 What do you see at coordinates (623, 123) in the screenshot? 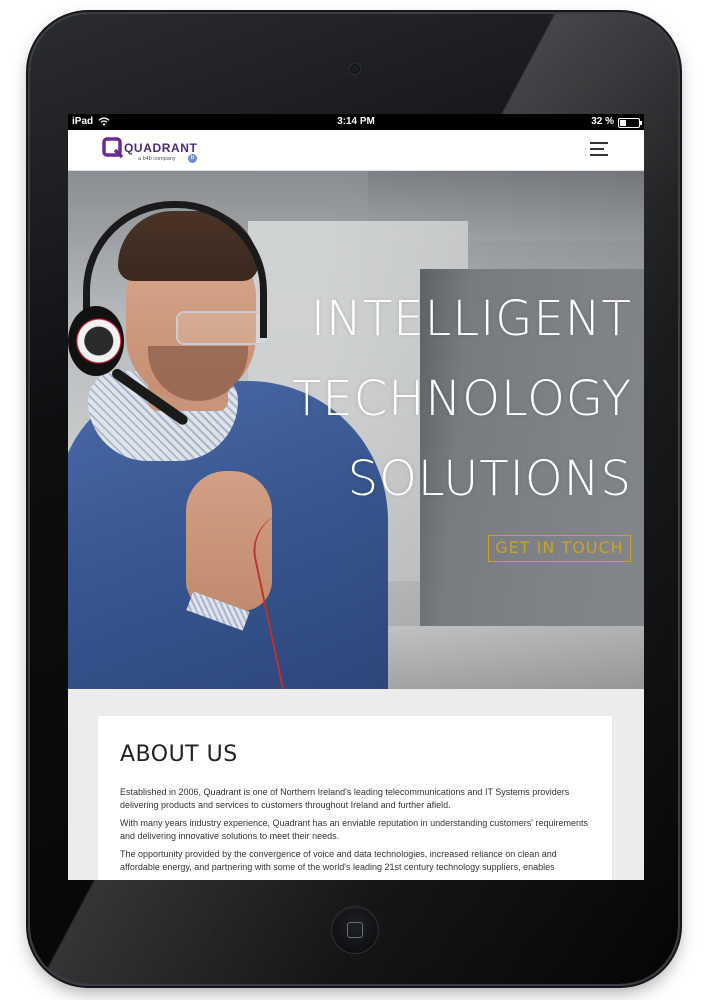
I see `battery-fill` at bounding box center [623, 123].